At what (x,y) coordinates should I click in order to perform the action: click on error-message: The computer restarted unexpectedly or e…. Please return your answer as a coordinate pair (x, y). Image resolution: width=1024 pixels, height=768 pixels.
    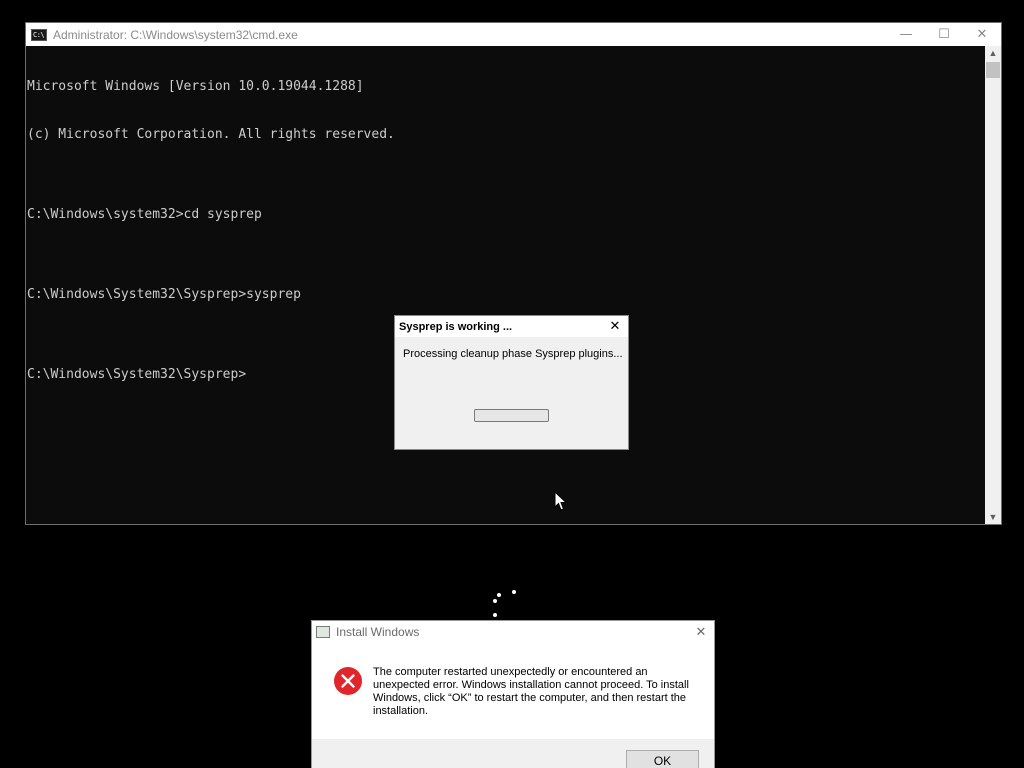
    Looking at the image, I should click on (531, 691).